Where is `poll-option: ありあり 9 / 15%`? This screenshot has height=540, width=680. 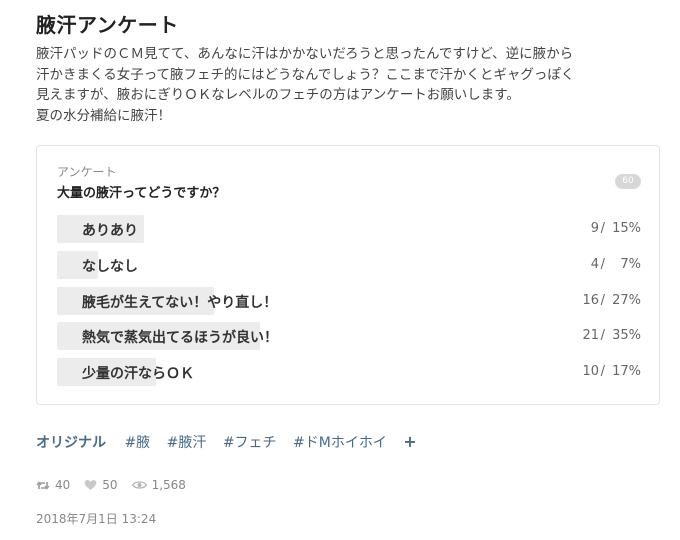
poll-option: ありあり 9 / 15% is located at coordinates (349, 229).